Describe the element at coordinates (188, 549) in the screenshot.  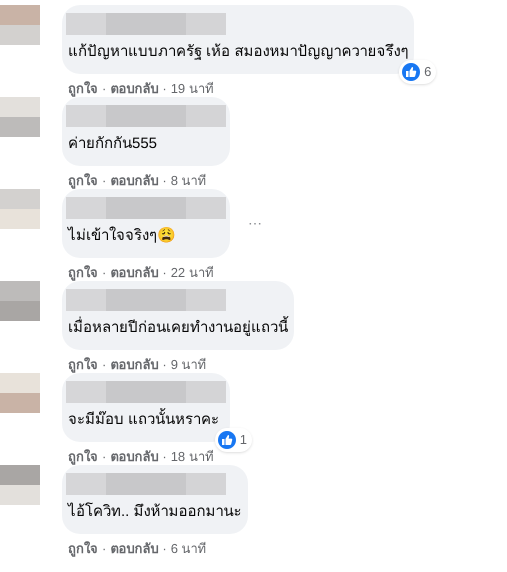
I see `timestamp: 6 นาที` at that location.